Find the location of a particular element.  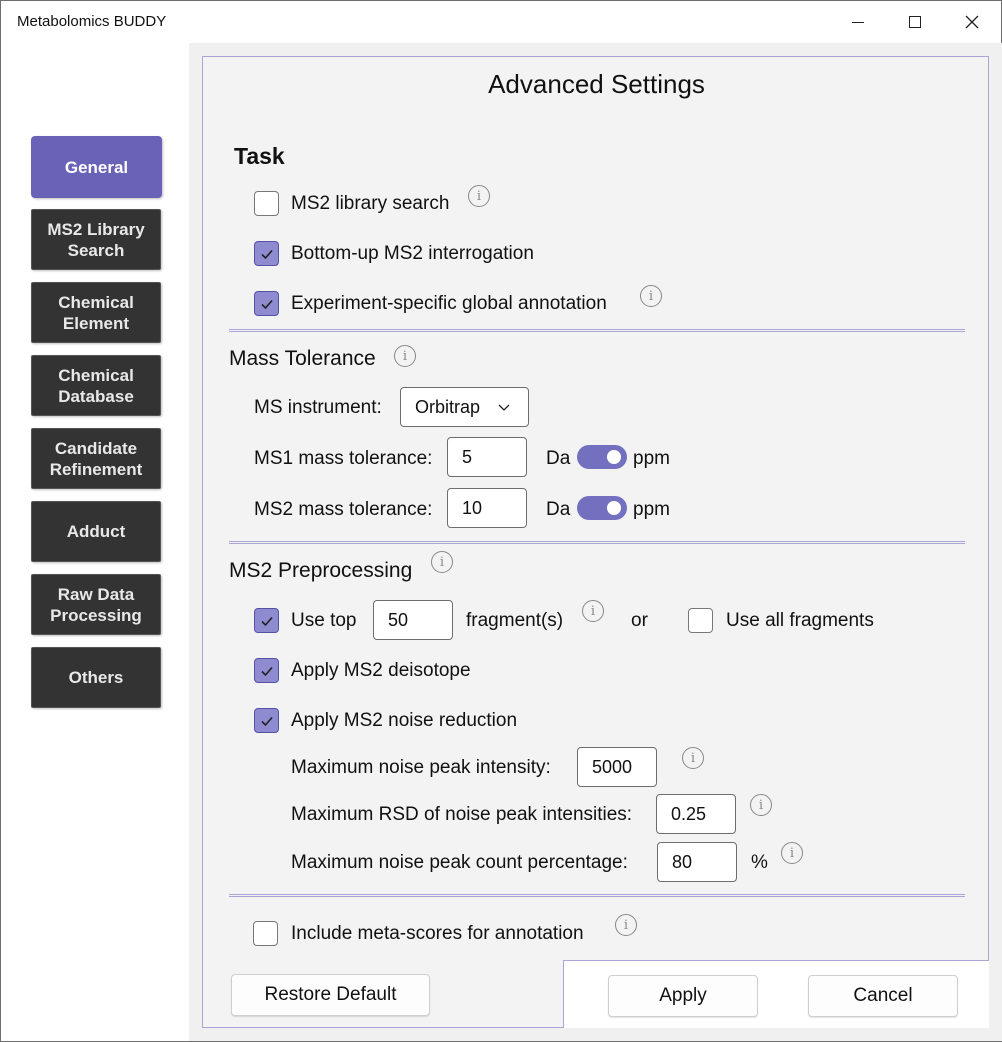

use-top-checkbox is located at coordinates (266, 620).